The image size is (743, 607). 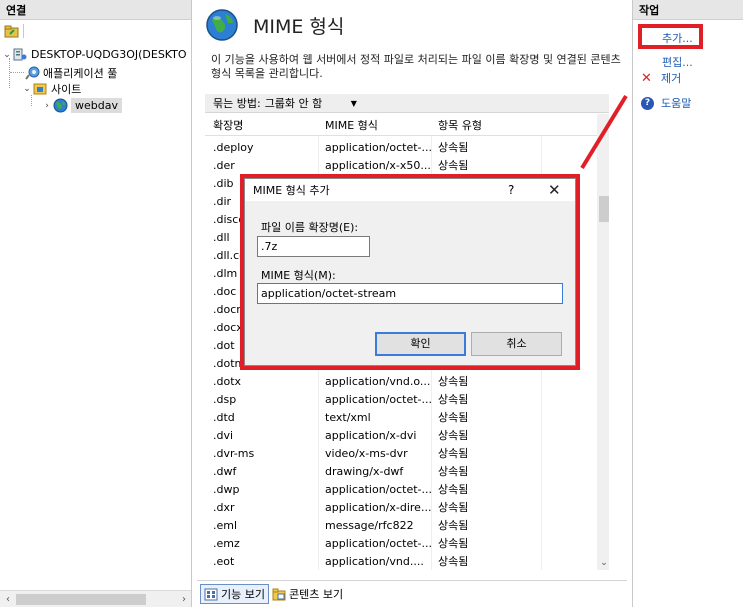 I want to click on globe-icon, so click(x=60, y=105).